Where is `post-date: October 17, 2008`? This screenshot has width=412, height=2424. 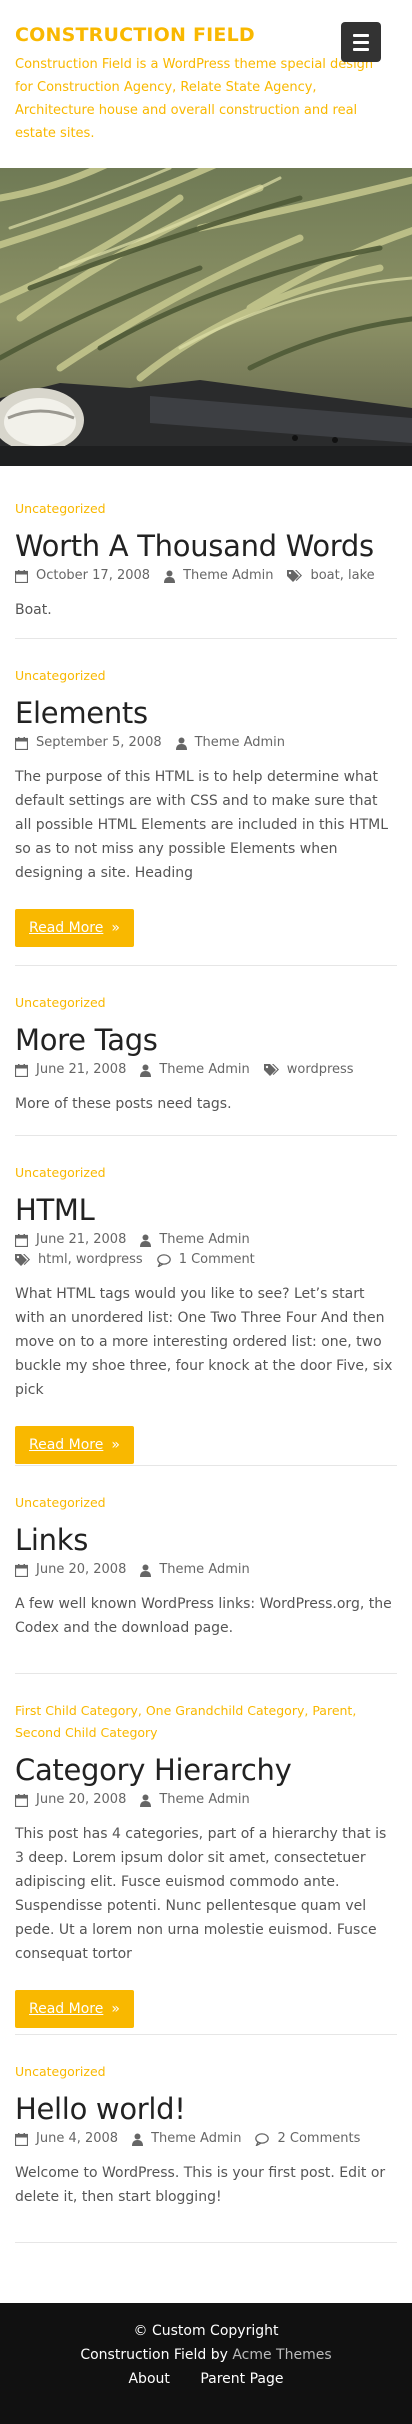
post-date: October 17, 2008 is located at coordinates (82, 576).